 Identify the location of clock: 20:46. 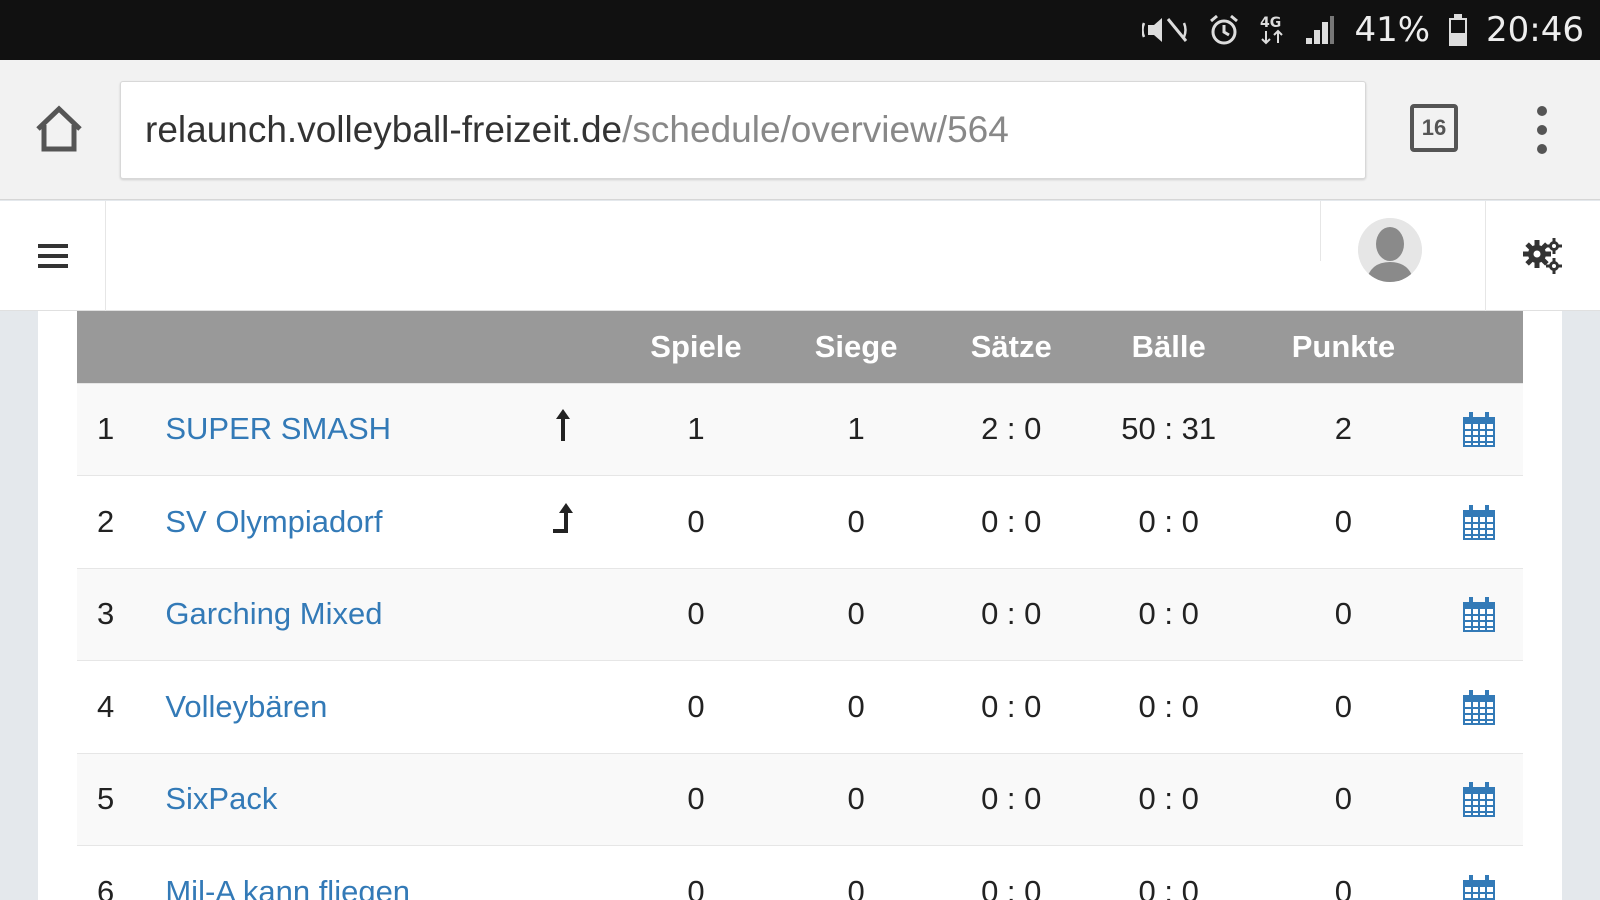
(1535, 30).